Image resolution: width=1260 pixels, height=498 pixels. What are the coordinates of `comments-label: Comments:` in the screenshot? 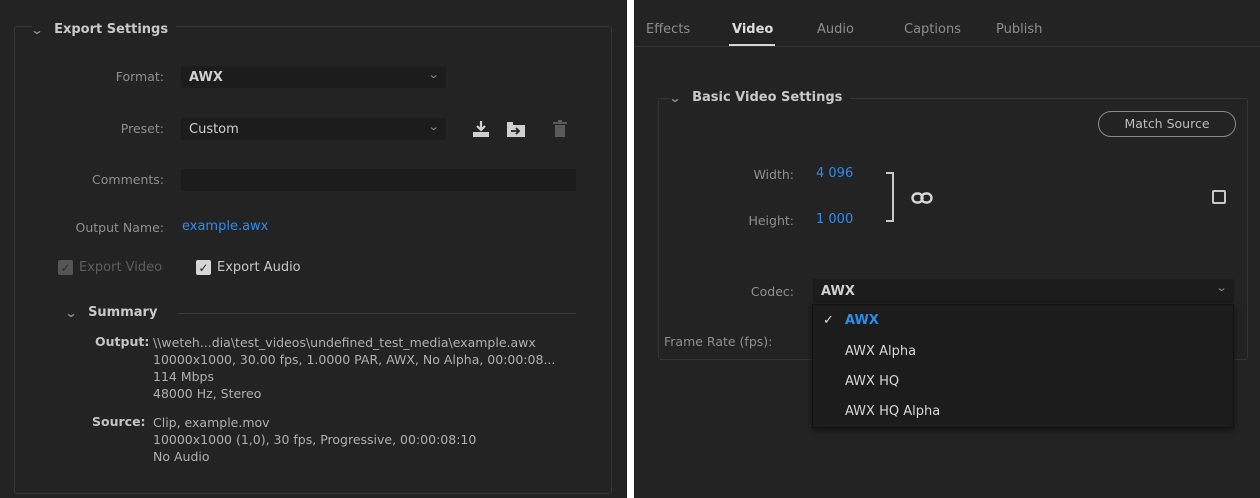 It's located at (128, 179).